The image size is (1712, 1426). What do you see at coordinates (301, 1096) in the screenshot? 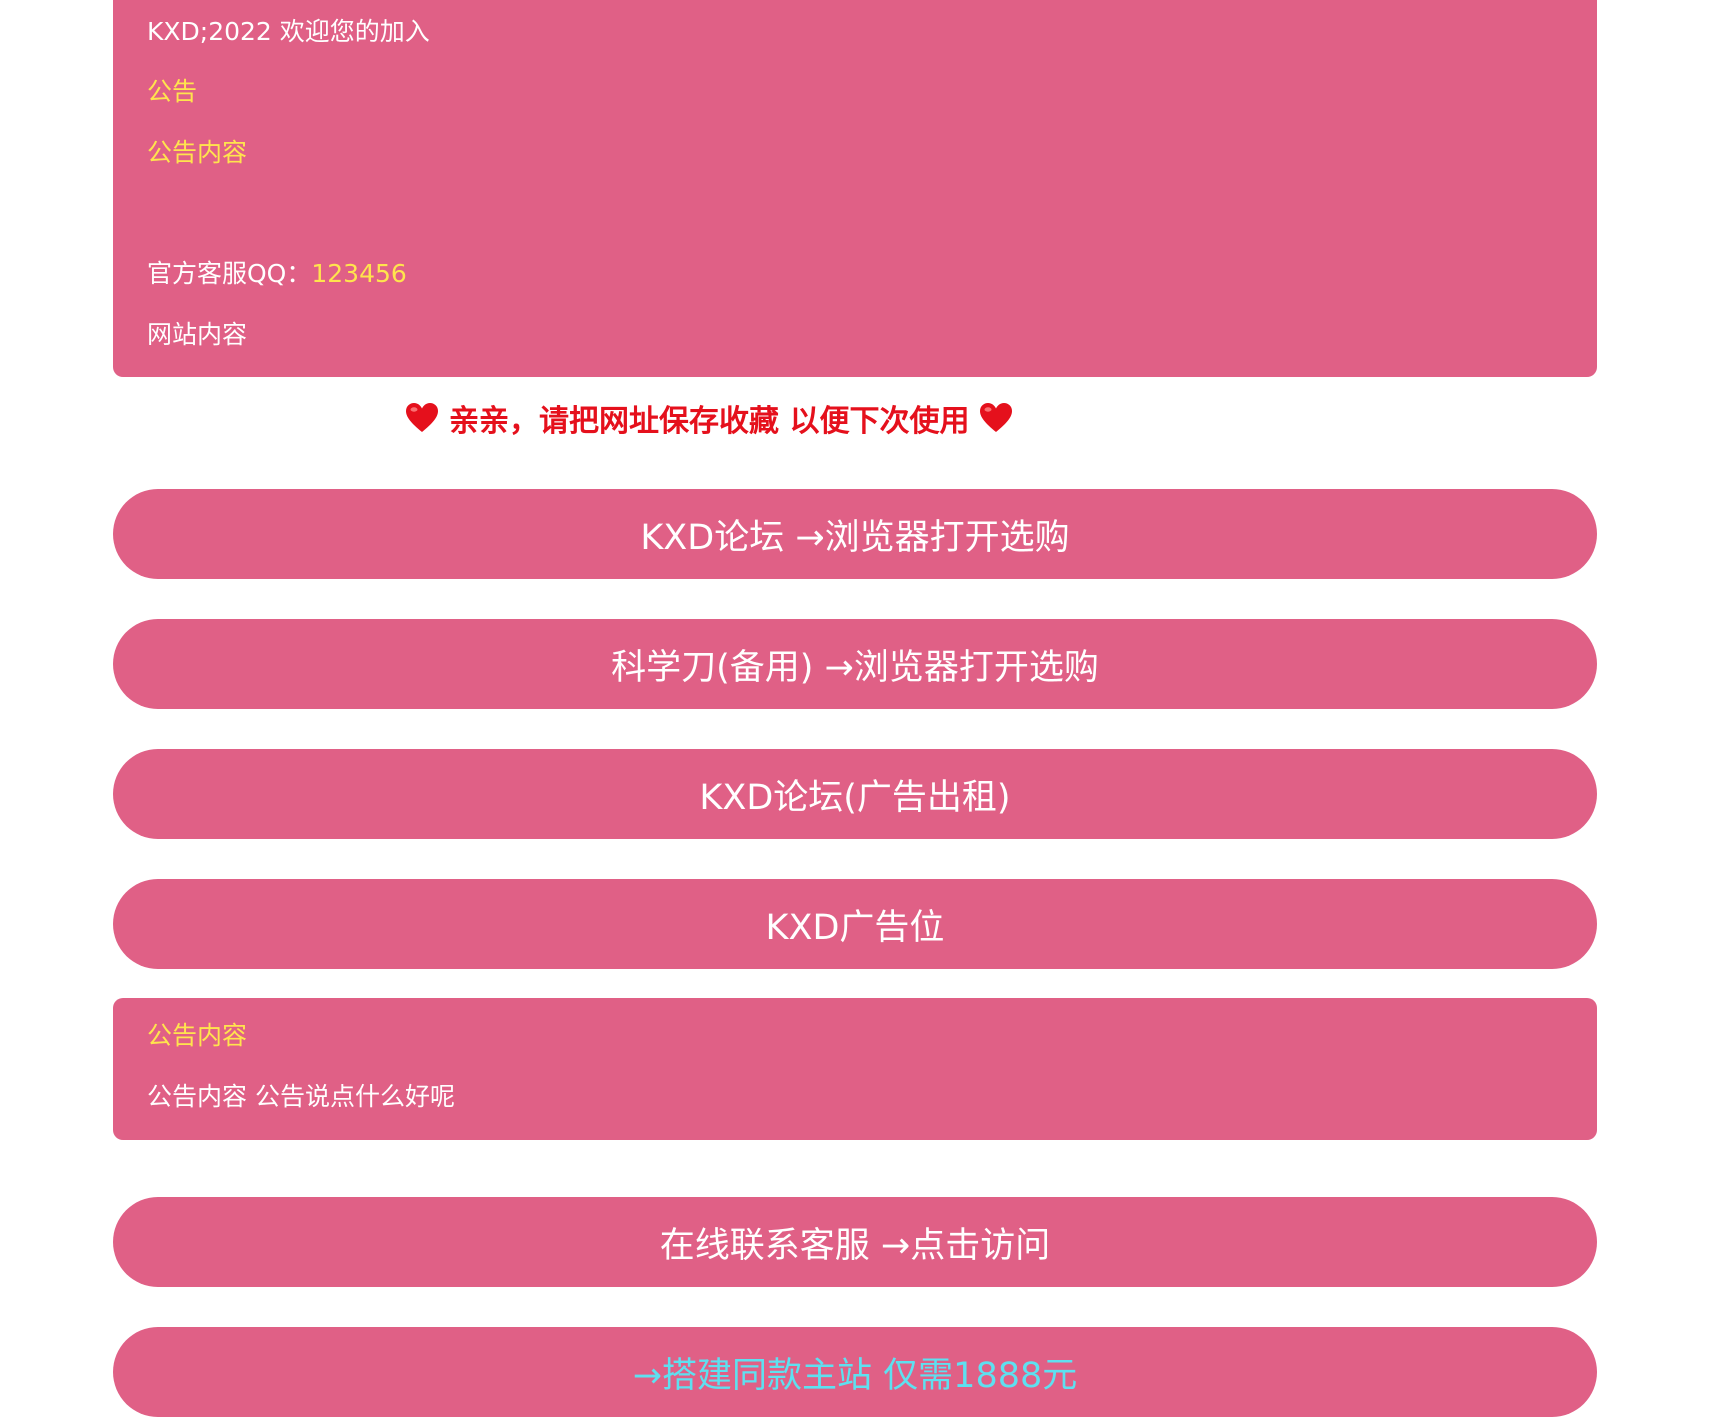
I see `notice-panel-body: 公告内容 公告说点什么好呢` at bounding box center [301, 1096].